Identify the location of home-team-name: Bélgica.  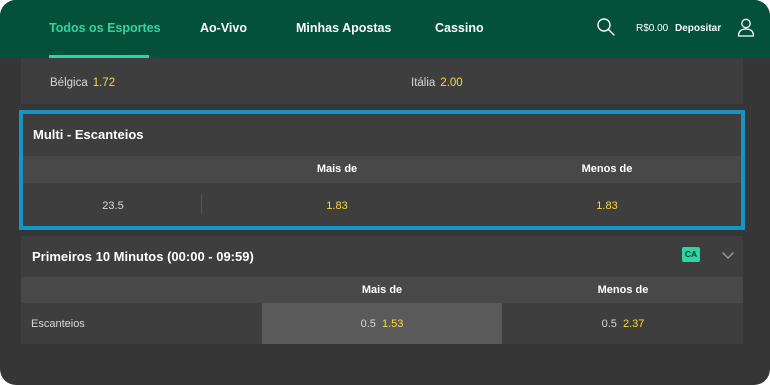
(69, 83).